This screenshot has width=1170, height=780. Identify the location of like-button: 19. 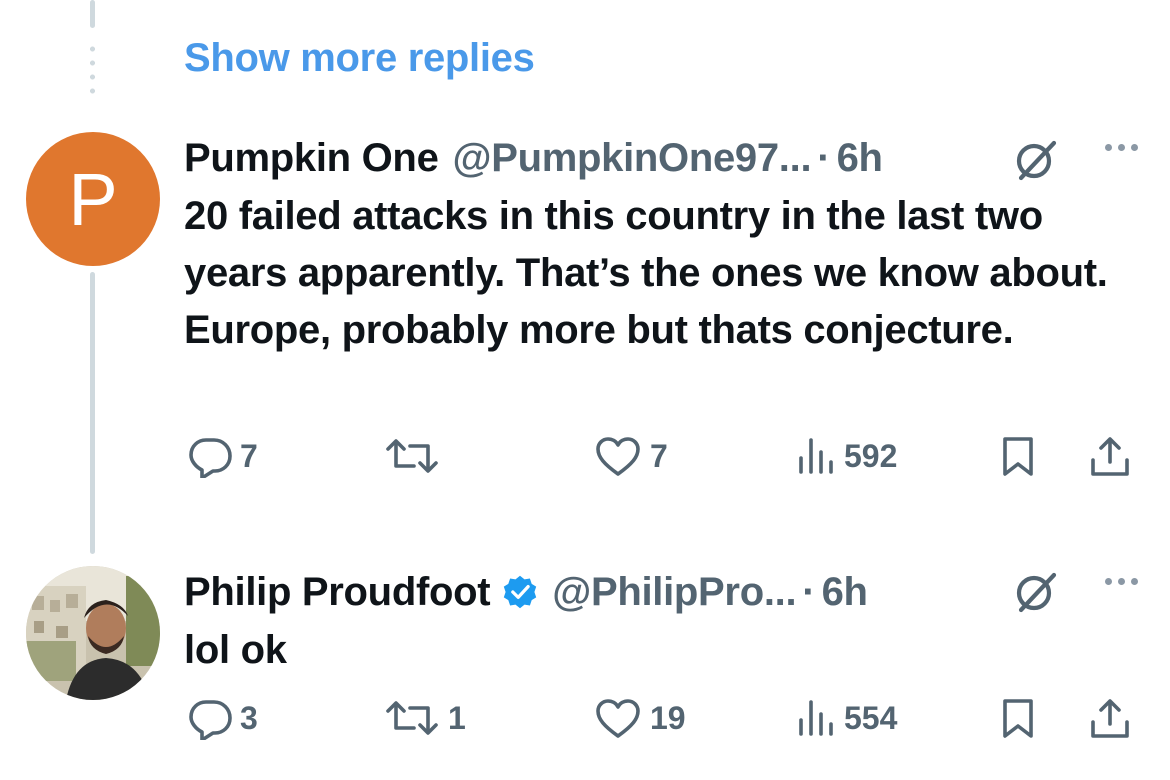
(640, 718).